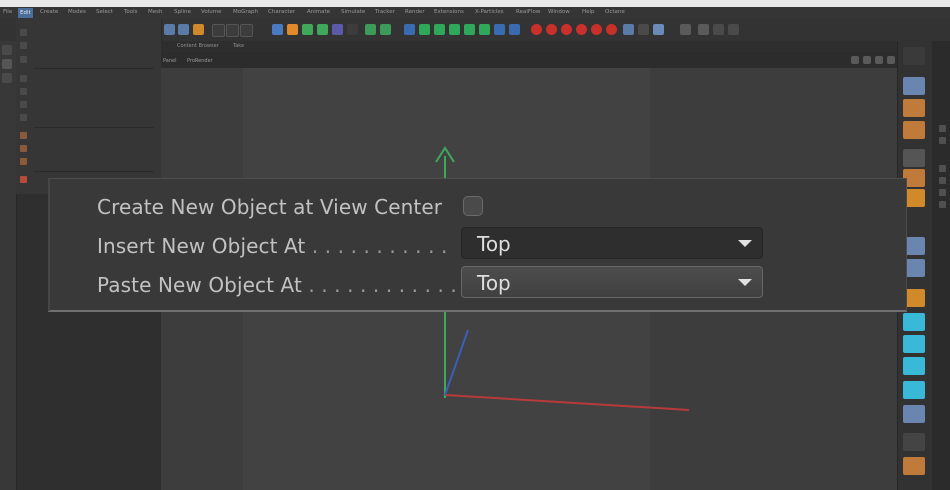 Image resolution: width=950 pixels, height=490 pixels. Describe the element at coordinates (277, 29) in the screenshot. I see `cube-icon` at that location.